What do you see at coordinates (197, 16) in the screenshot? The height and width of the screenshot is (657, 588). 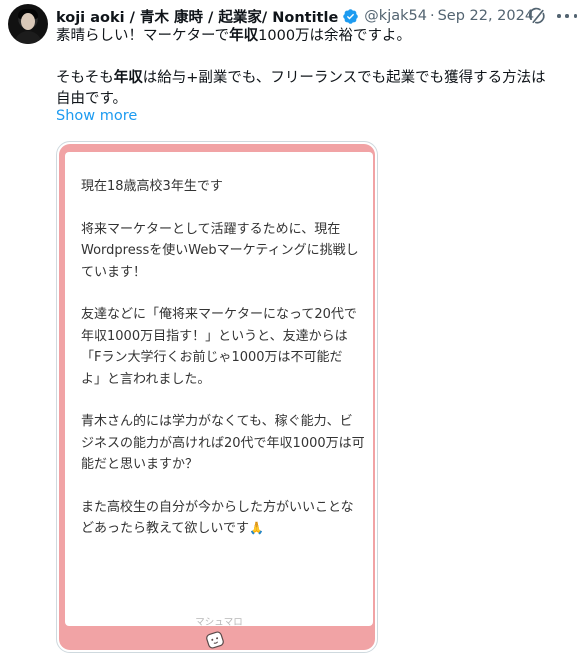 I see `author-display-name: koji aoki / 青木 康時 / 起業家/ Nontitle` at bounding box center [197, 16].